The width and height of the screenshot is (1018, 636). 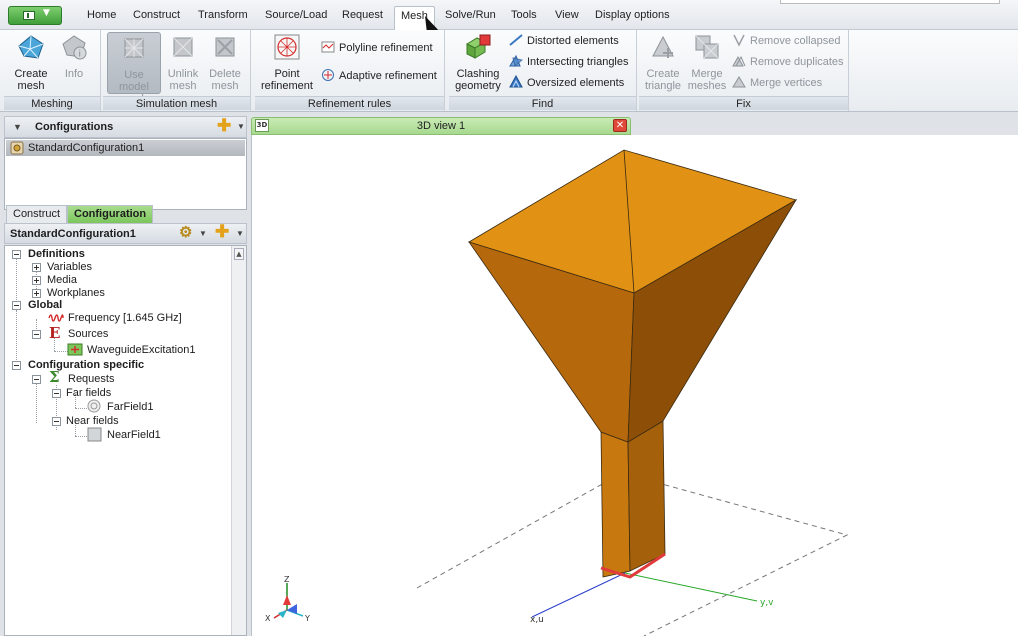 I want to click on tree-item-definitions: Definitions, so click(x=56, y=254).